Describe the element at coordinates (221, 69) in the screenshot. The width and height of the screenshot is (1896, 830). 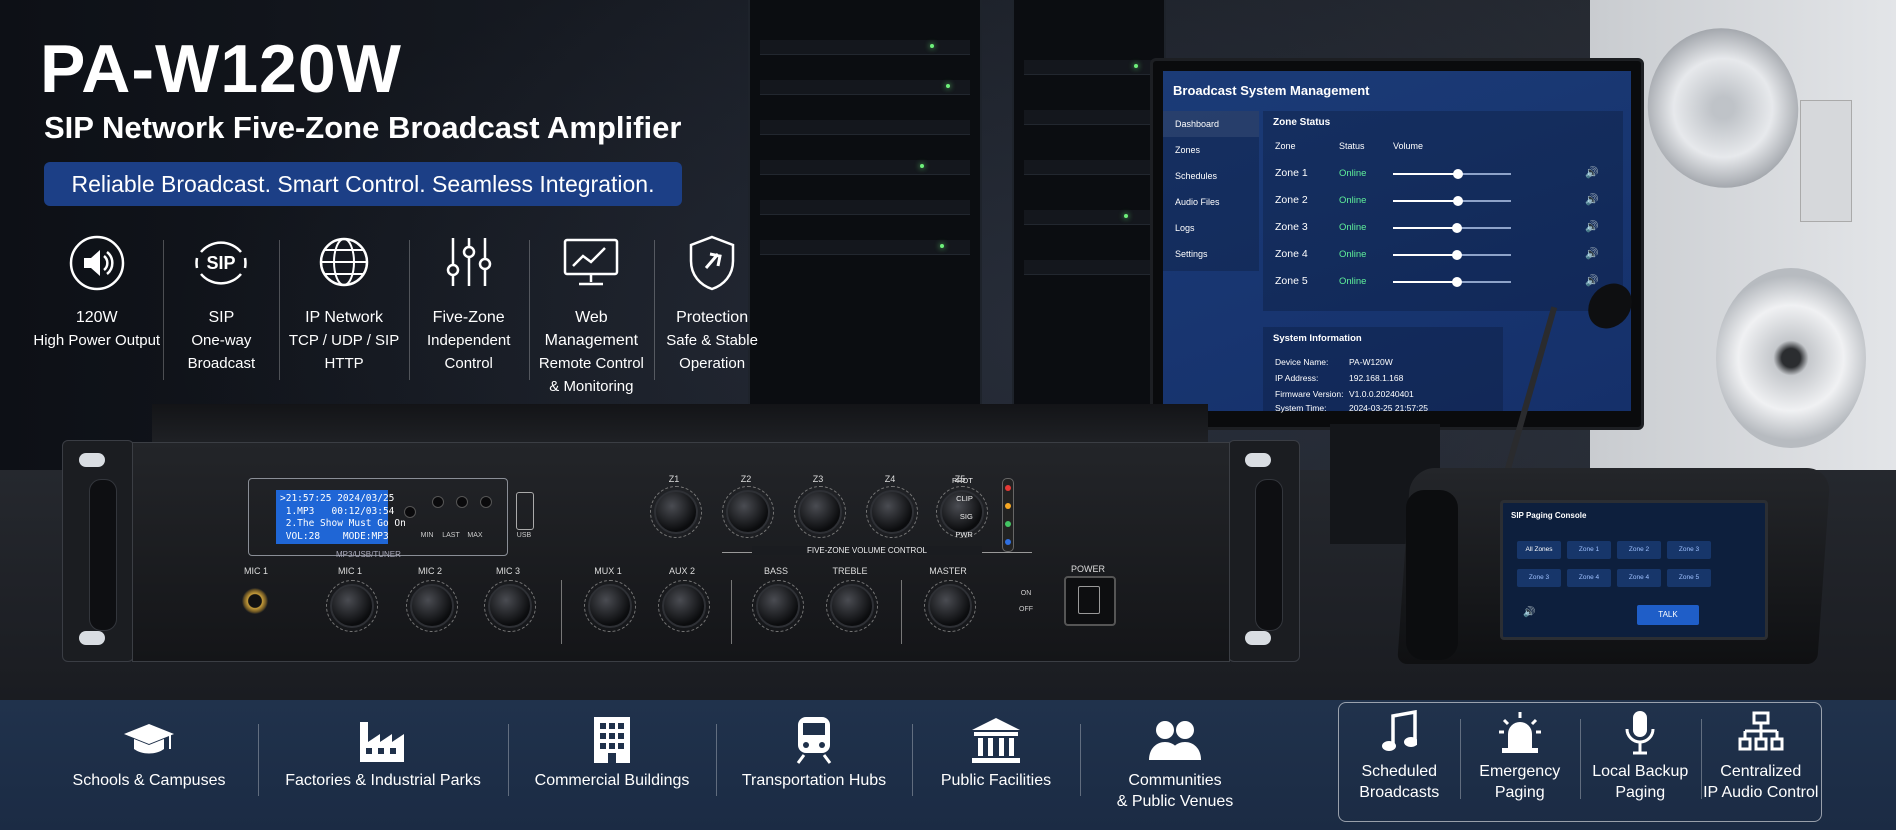
I see `product-title: PA-W120W` at that location.